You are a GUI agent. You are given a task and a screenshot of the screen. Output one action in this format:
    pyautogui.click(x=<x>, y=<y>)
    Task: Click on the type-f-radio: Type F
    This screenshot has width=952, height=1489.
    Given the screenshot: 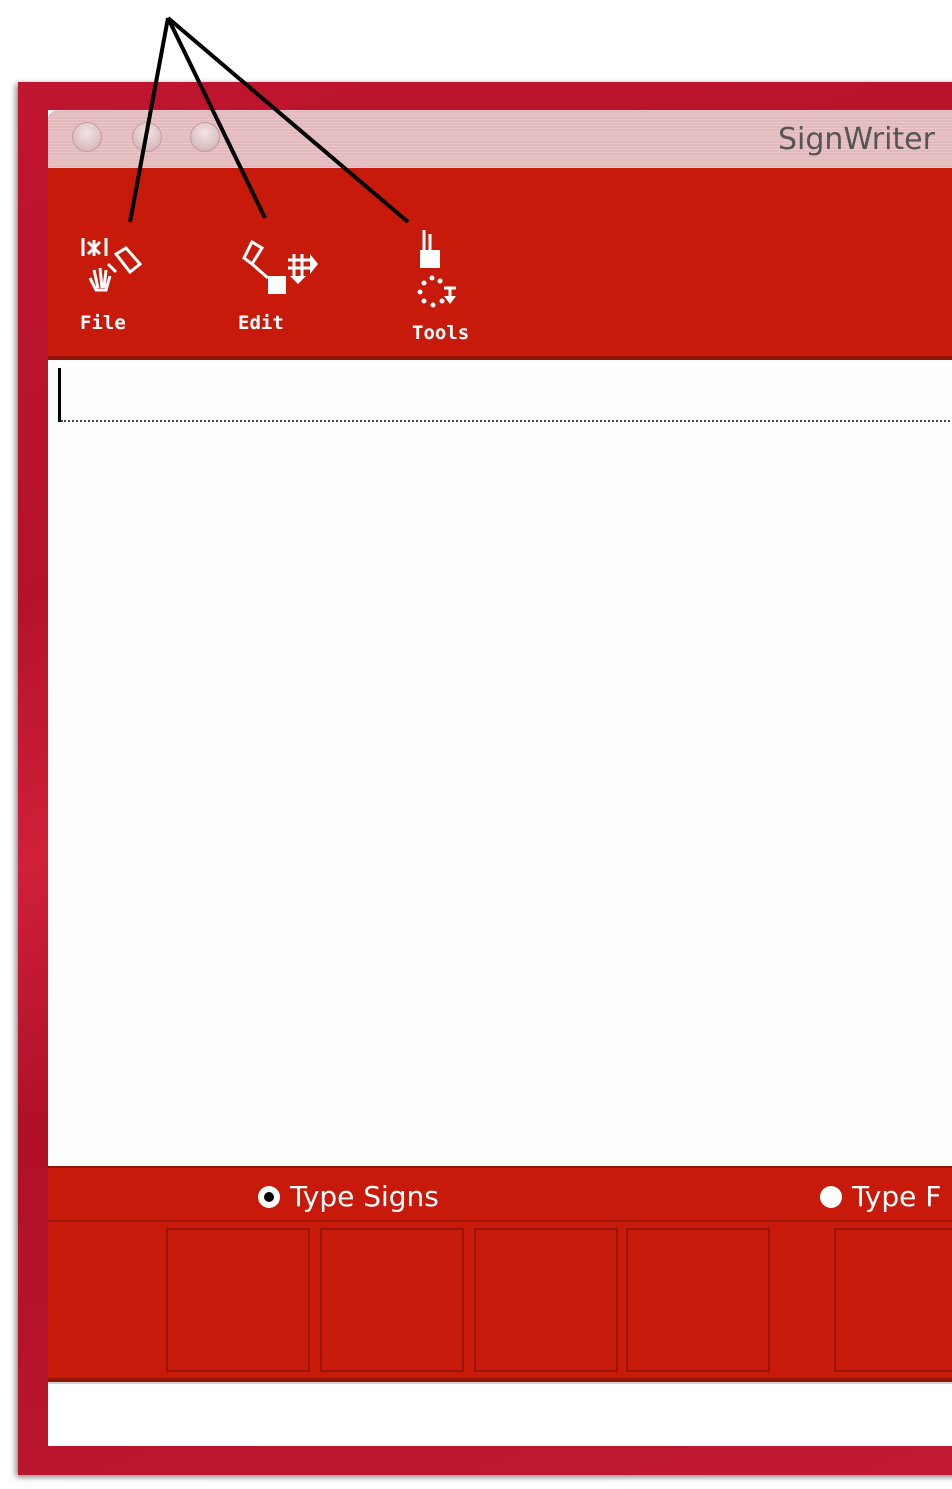 What is the action you would take?
    pyautogui.click(x=880, y=1196)
    